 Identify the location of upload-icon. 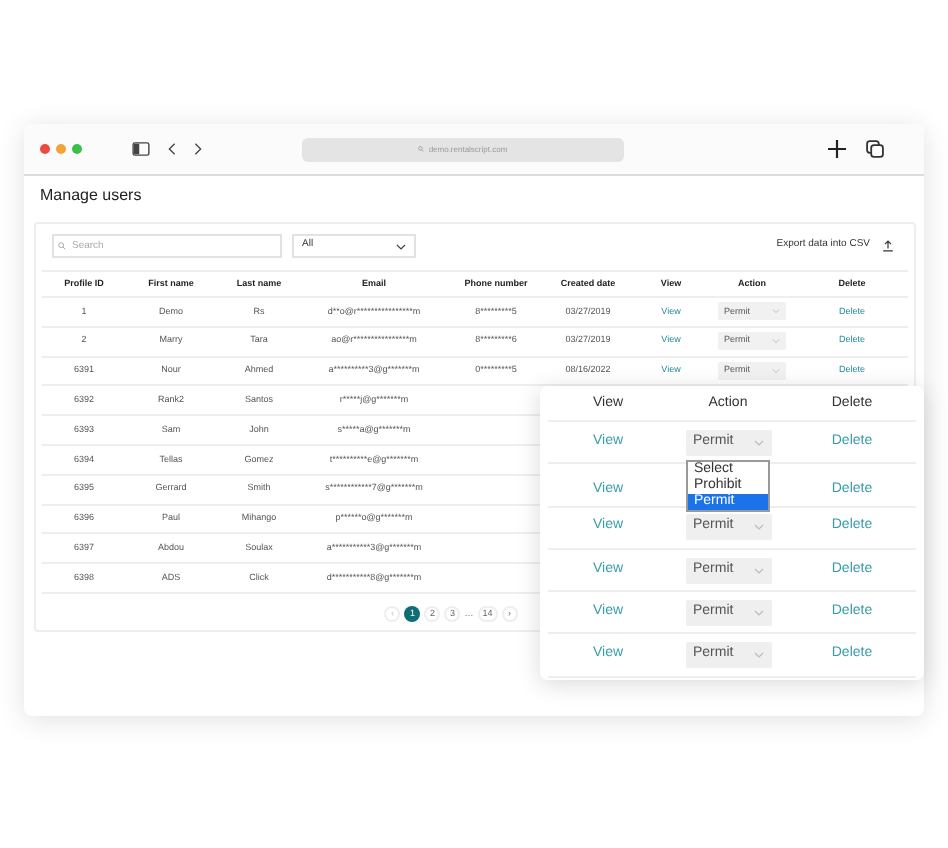
(888, 246).